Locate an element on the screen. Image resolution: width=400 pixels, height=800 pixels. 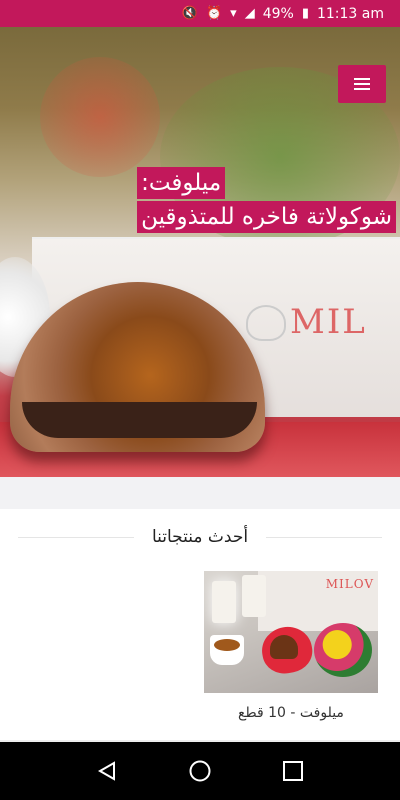
menu-button is located at coordinates (362, 84).